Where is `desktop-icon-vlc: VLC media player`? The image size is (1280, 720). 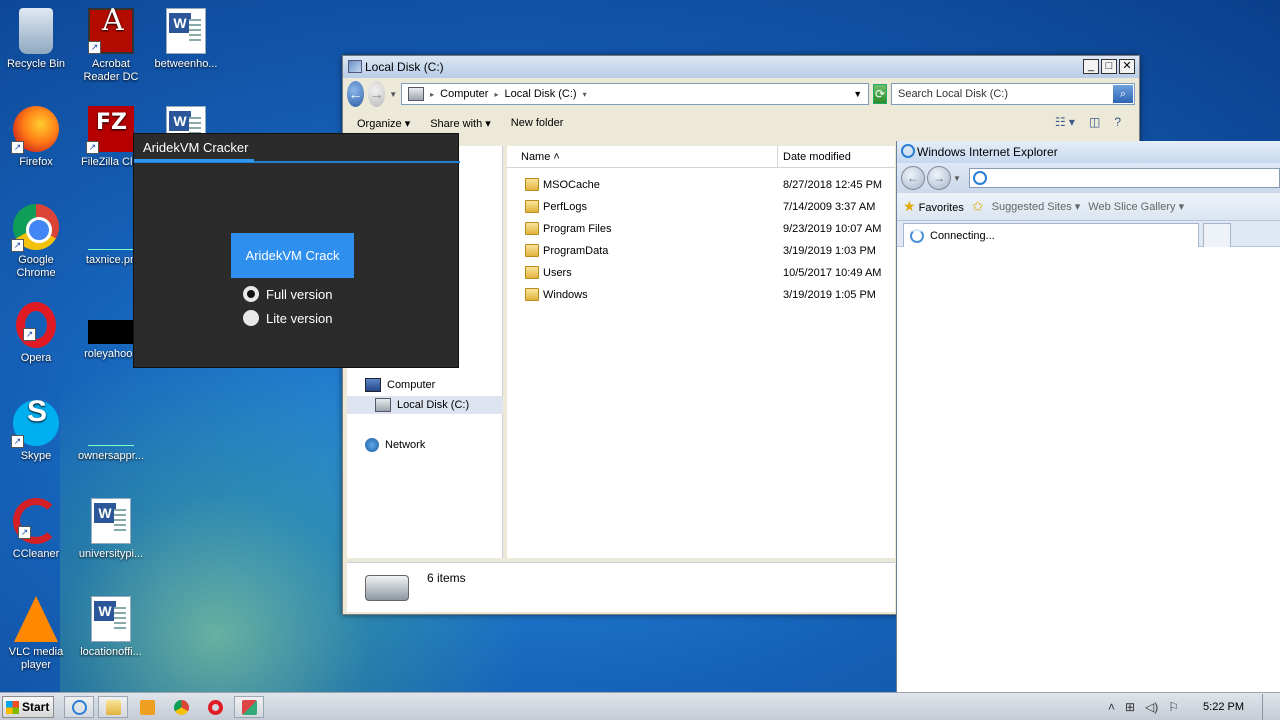 desktop-icon-vlc: VLC media player is located at coordinates (37, 634).